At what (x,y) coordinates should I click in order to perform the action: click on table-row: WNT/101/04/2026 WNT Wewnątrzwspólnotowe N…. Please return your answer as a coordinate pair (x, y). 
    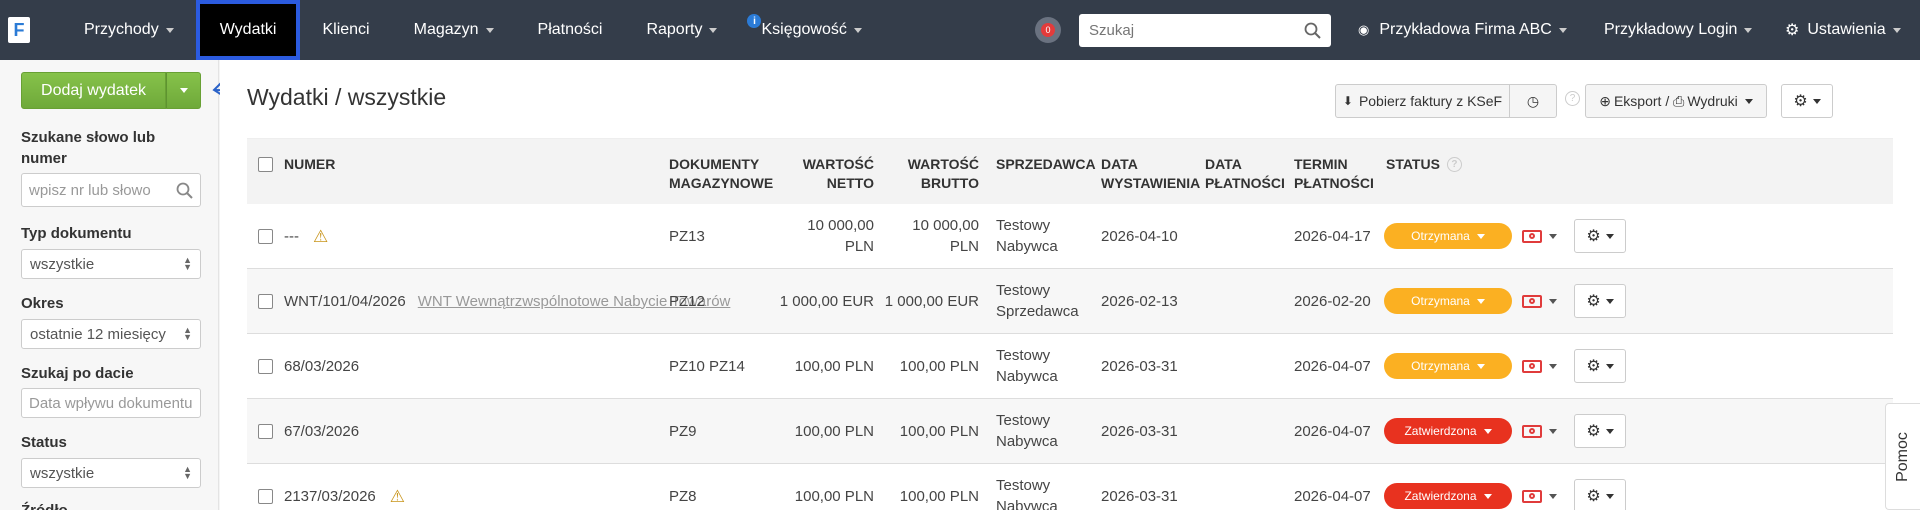
    Looking at the image, I should click on (1070, 301).